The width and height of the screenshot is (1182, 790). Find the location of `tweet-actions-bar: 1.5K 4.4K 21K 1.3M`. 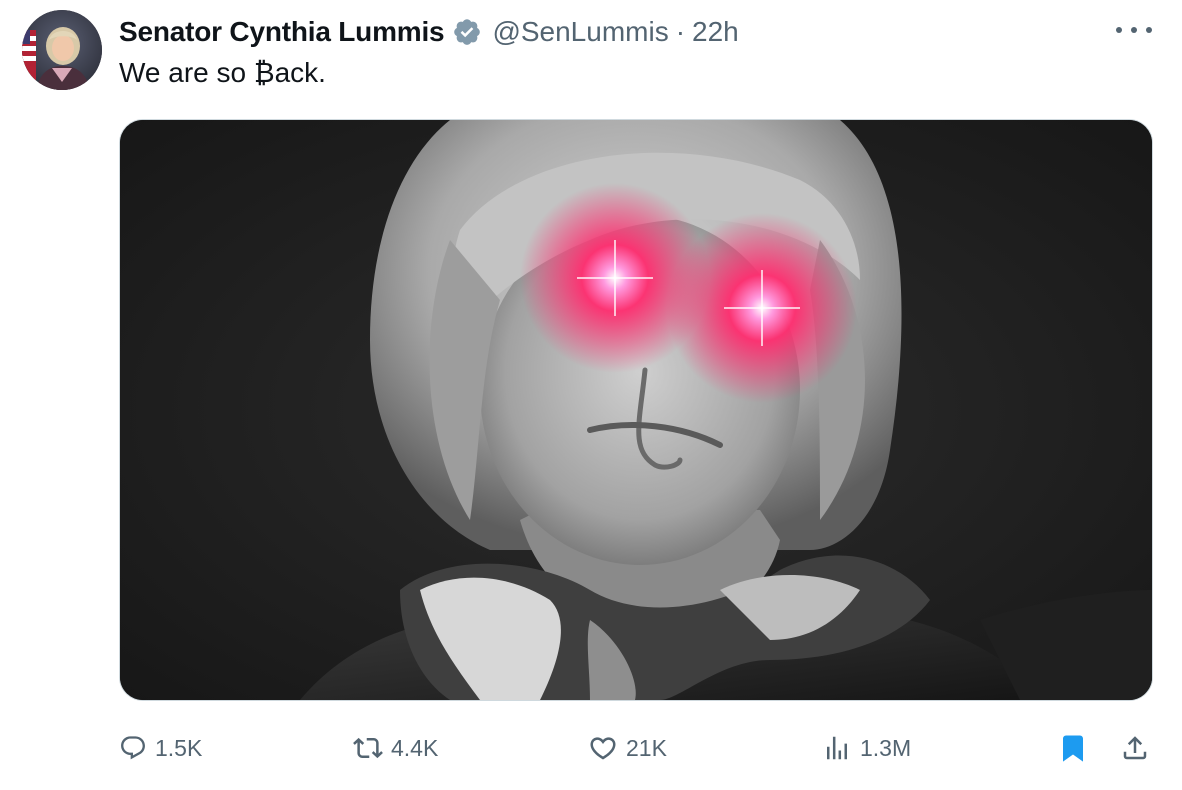

tweet-actions-bar: 1.5K 4.4K 21K 1.3M is located at coordinates (591, 748).